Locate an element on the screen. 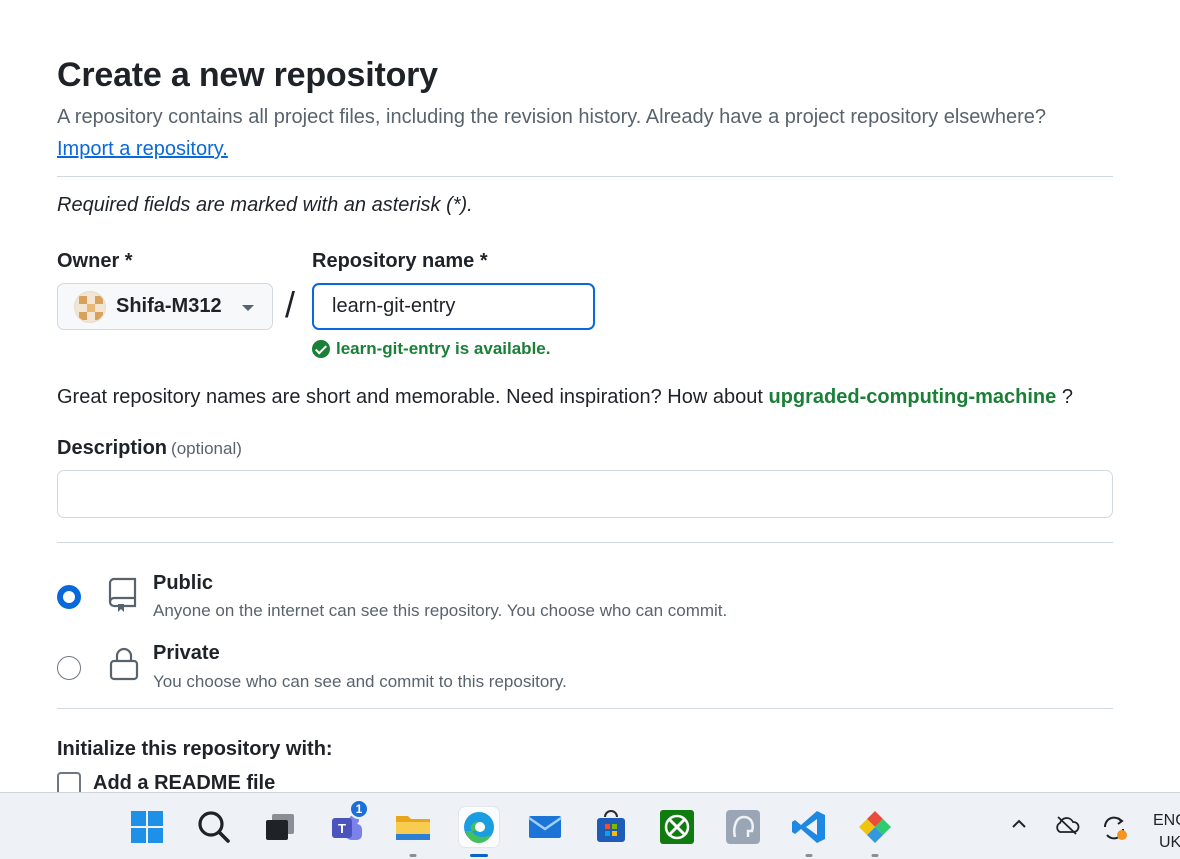 The width and height of the screenshot is (1180, 859). page-title: Create a new repository is located at coordinates (247, 75).